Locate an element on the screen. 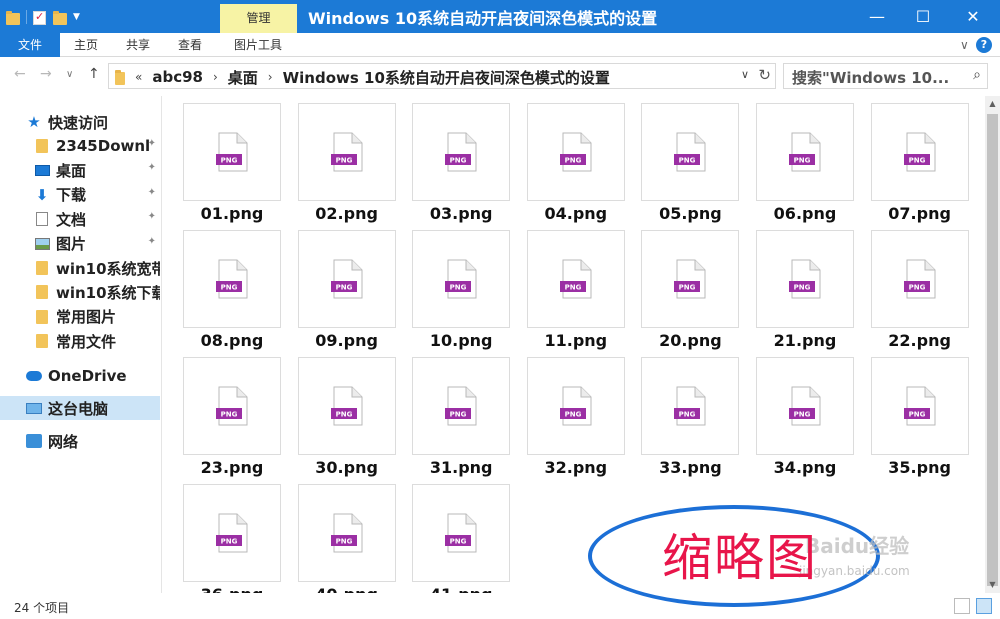 This screenshot has width=1000, height=619. file-name: 40.png is located at coordinates (347, 589).